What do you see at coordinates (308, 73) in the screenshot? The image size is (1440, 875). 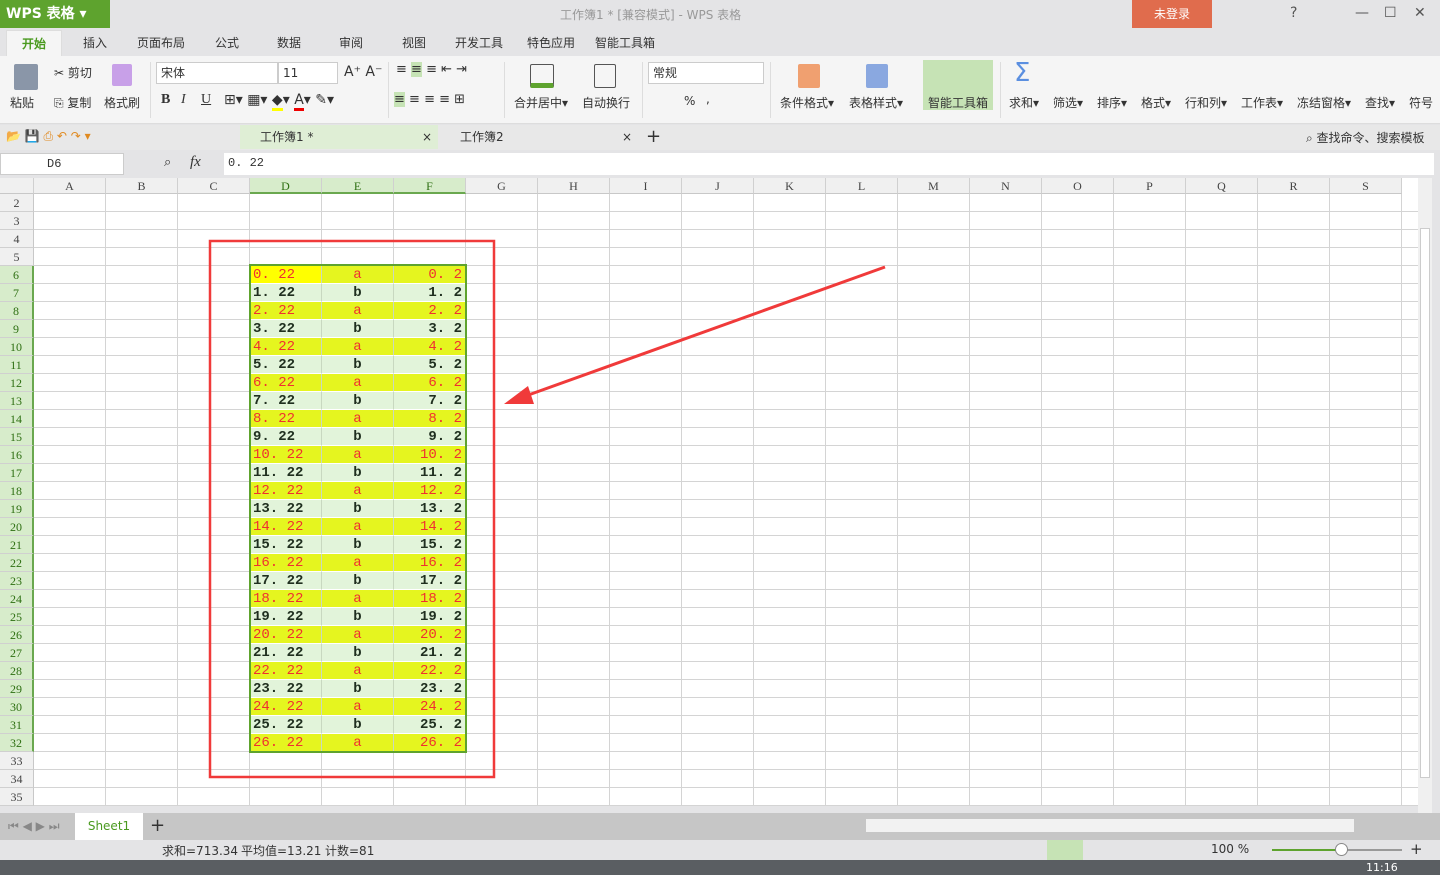 I see `font-size-select: 11` at bounding box center [308, 73].